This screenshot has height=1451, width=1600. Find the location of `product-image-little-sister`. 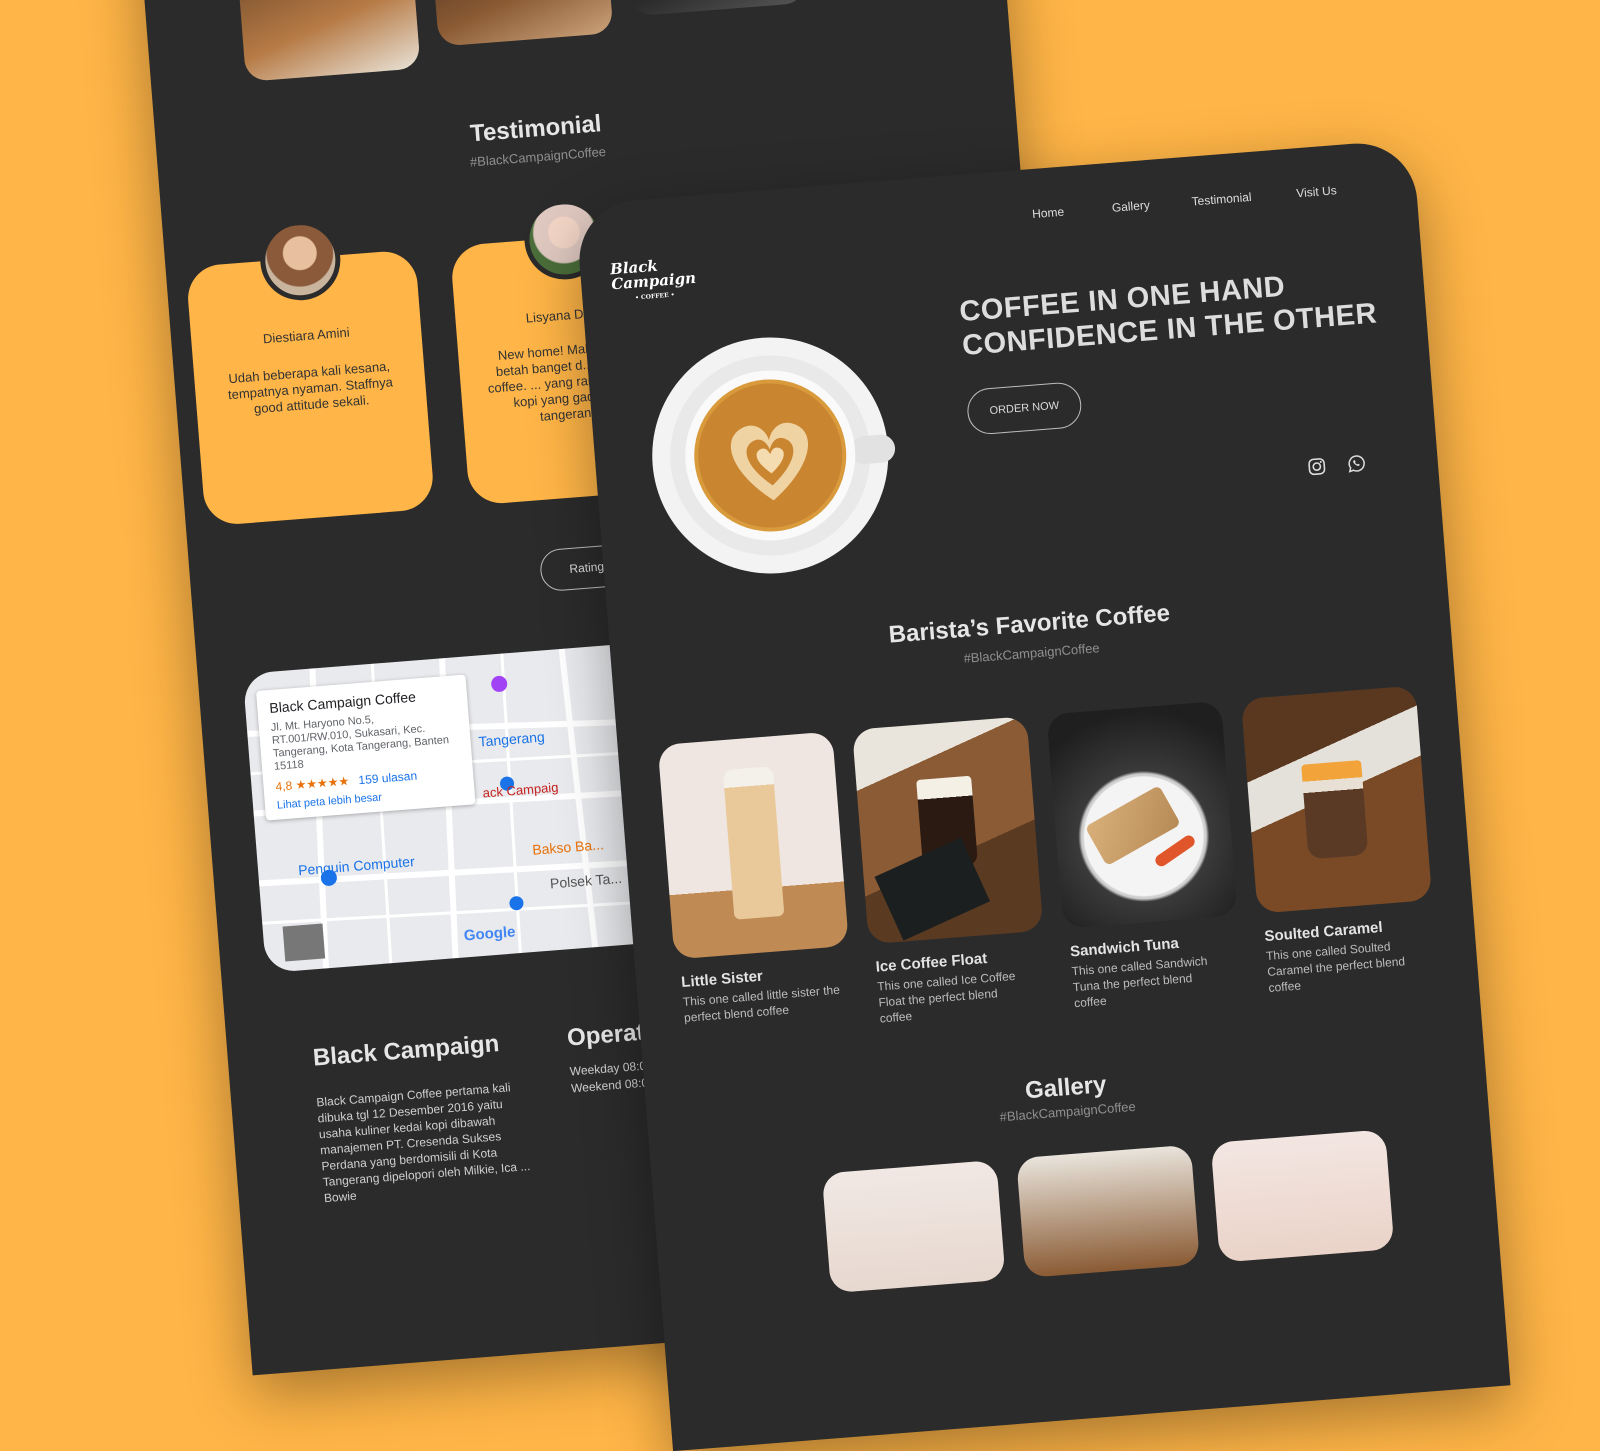

product-image-little-sister is located at coordinates (753, 845).